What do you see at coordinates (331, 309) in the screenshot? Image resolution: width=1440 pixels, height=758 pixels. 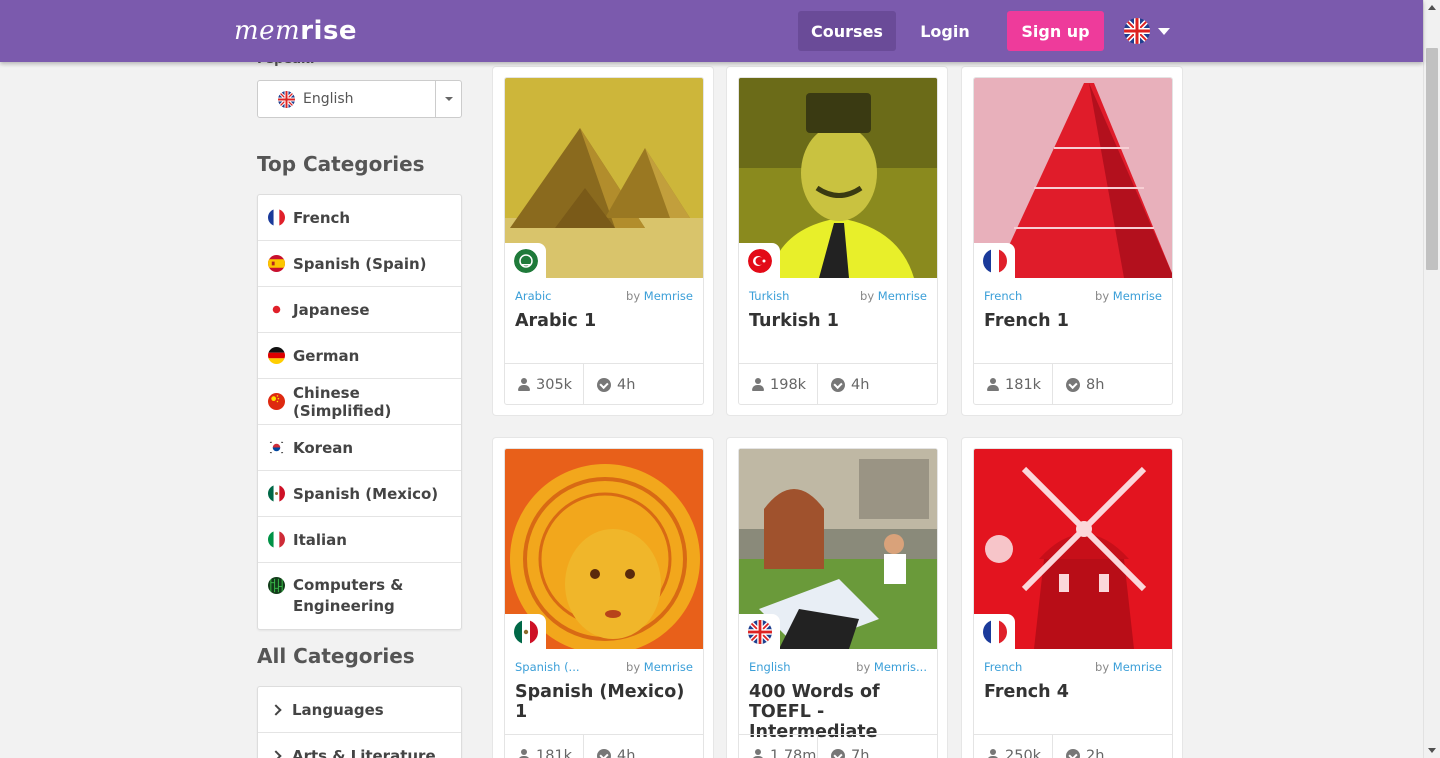 I see `category-label: Japanese` at bounding box center [331, 309].